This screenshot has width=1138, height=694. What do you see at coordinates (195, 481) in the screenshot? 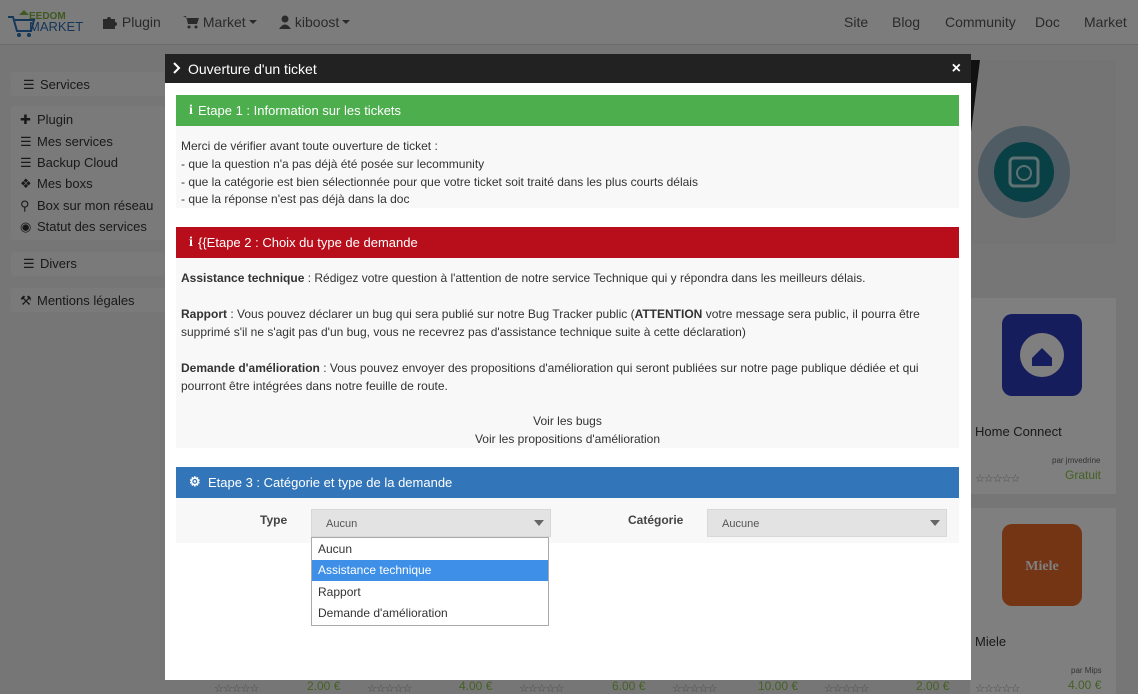
I see `cogs-icon: ⚙` at bounding box center [195, 481].